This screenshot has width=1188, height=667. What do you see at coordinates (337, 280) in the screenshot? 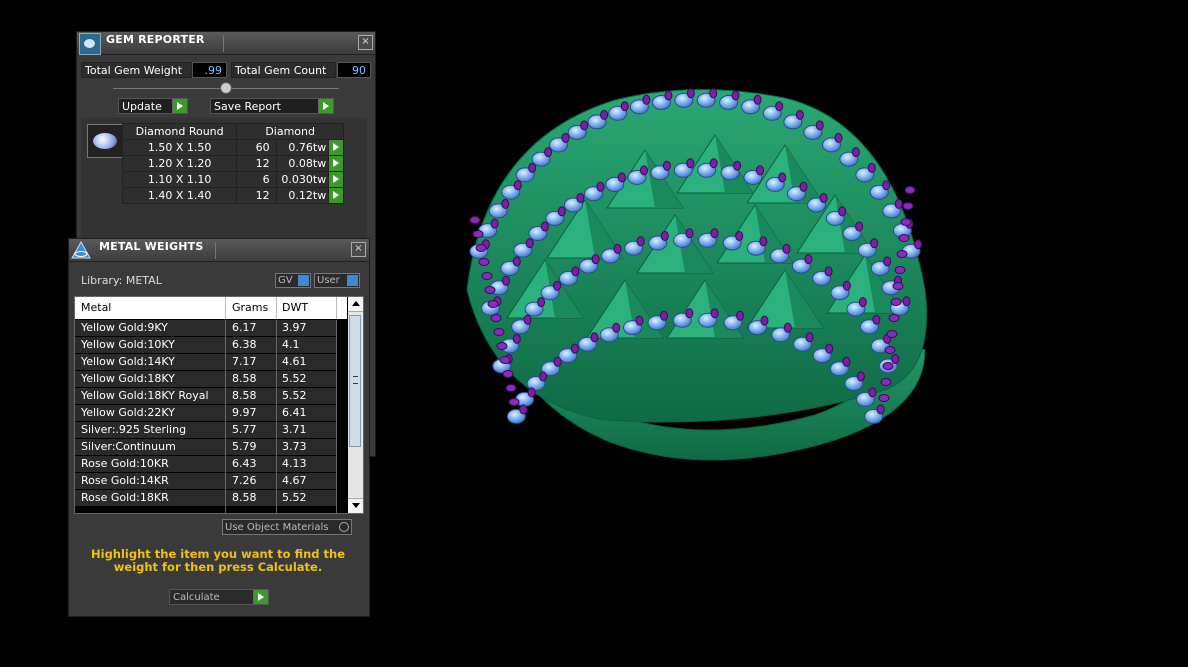
I see `user-toggle: User` at bounding box center [337, 280].